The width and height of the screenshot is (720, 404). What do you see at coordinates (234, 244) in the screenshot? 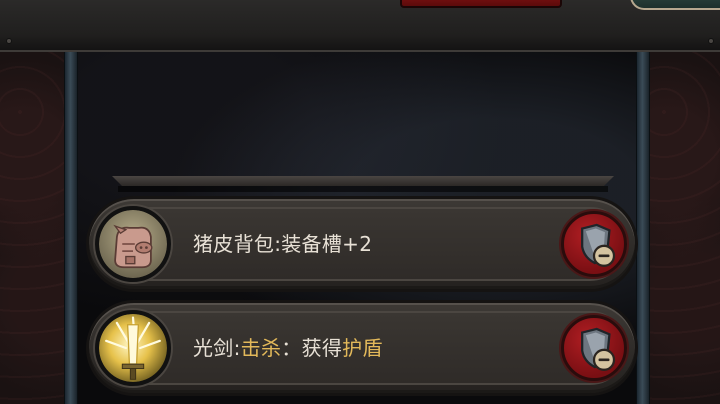
I see `item-name: 猪皮背包` at bounding box center [234, 244].